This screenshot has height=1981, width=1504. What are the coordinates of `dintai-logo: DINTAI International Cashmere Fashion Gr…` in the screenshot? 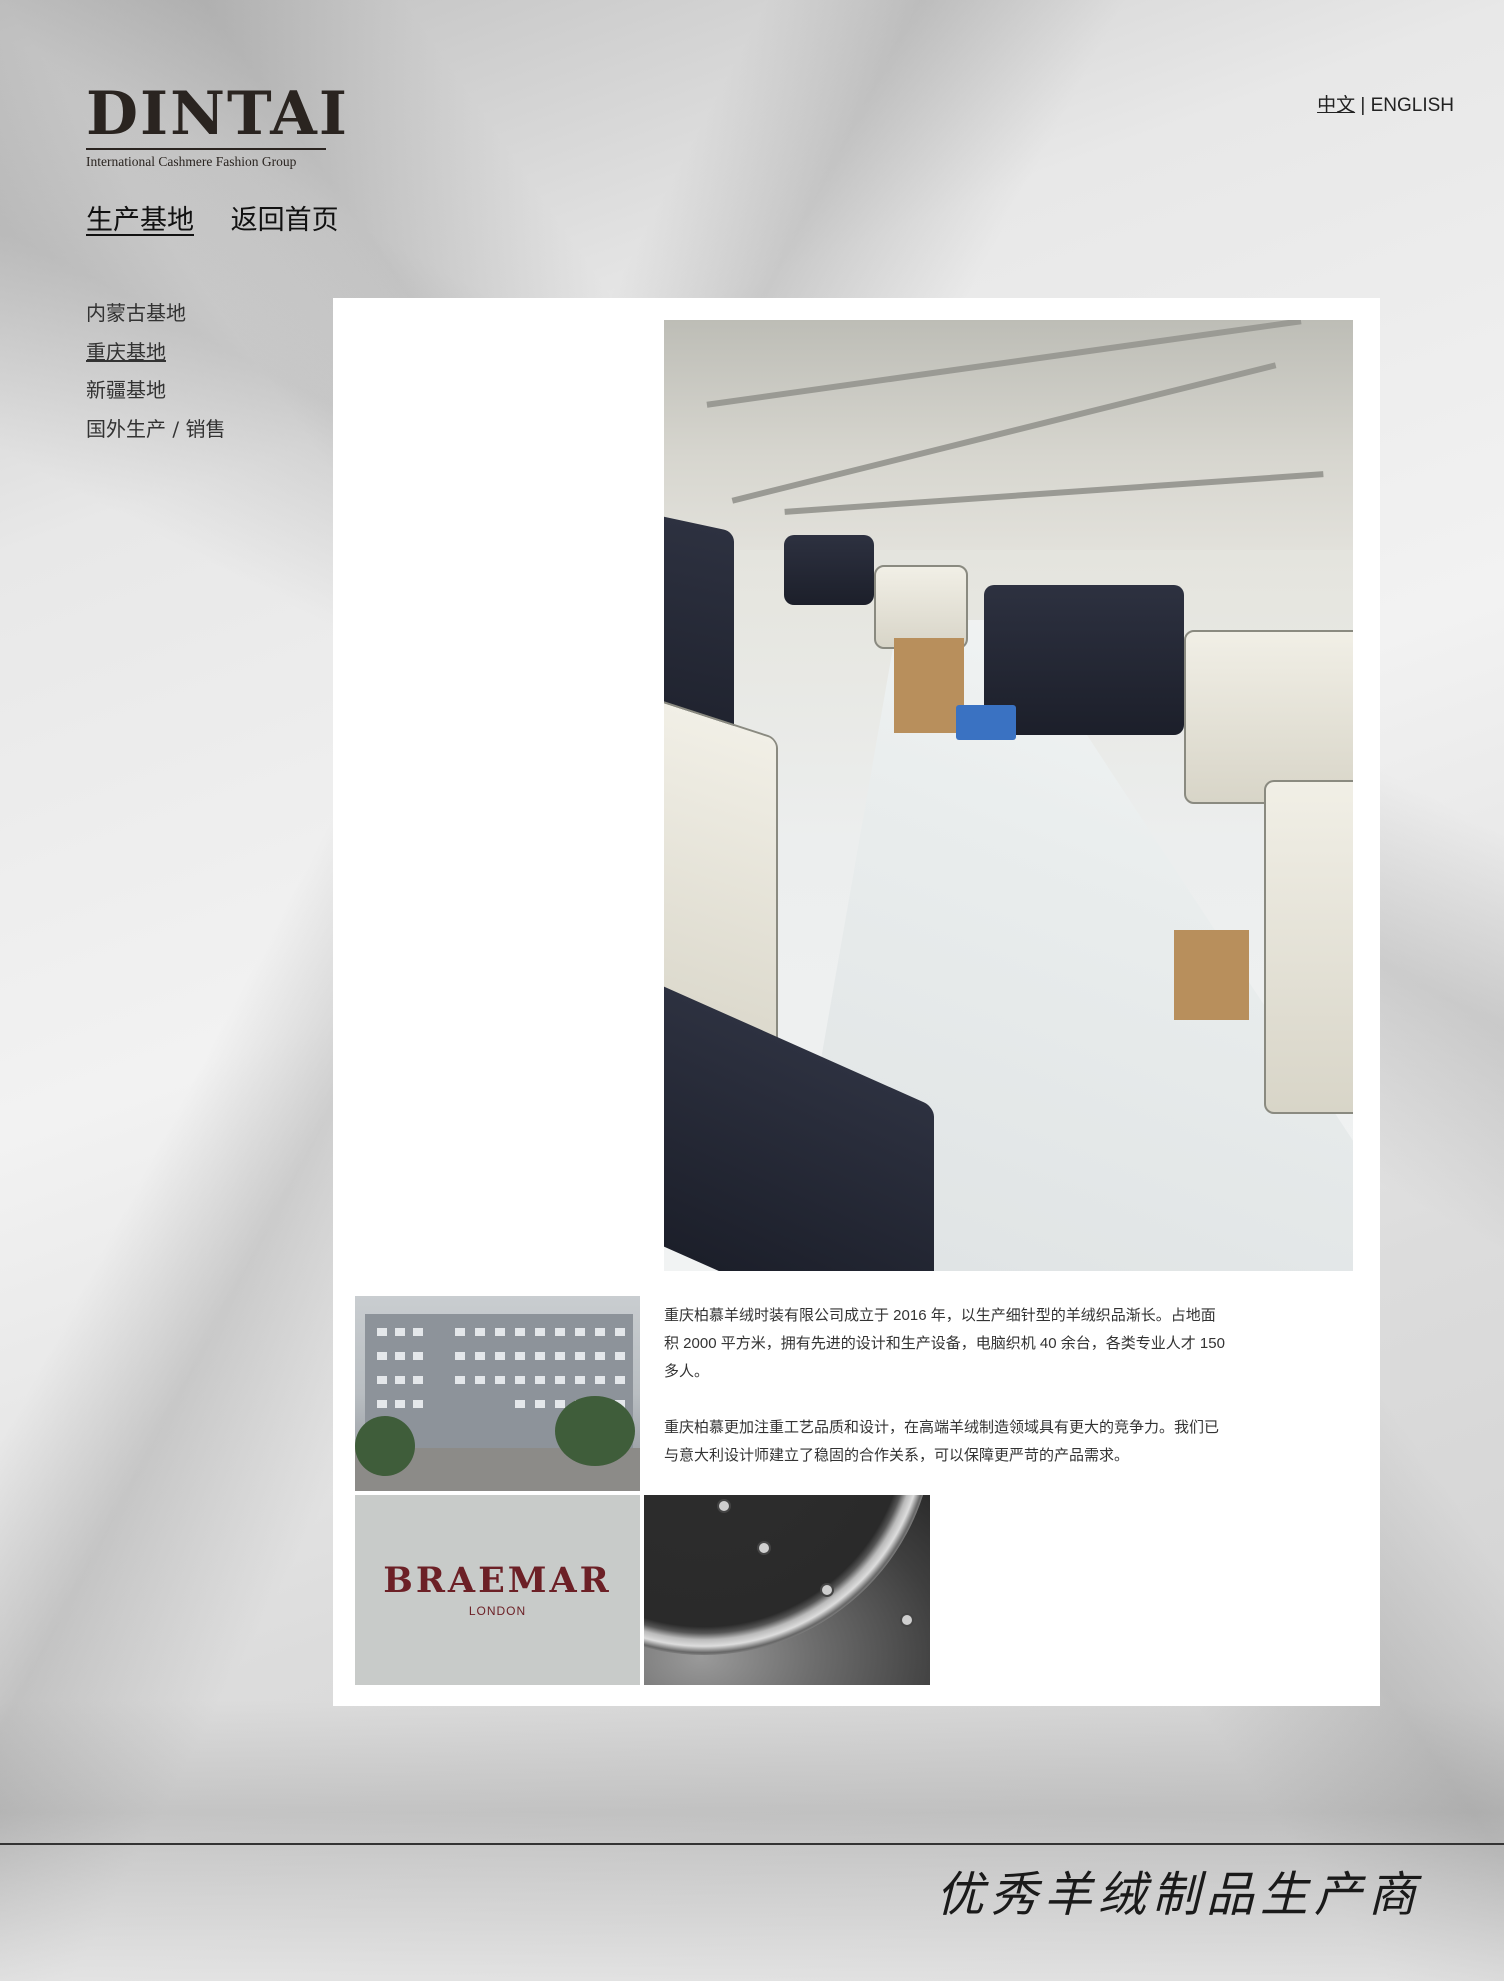 It's located at (217, 124).